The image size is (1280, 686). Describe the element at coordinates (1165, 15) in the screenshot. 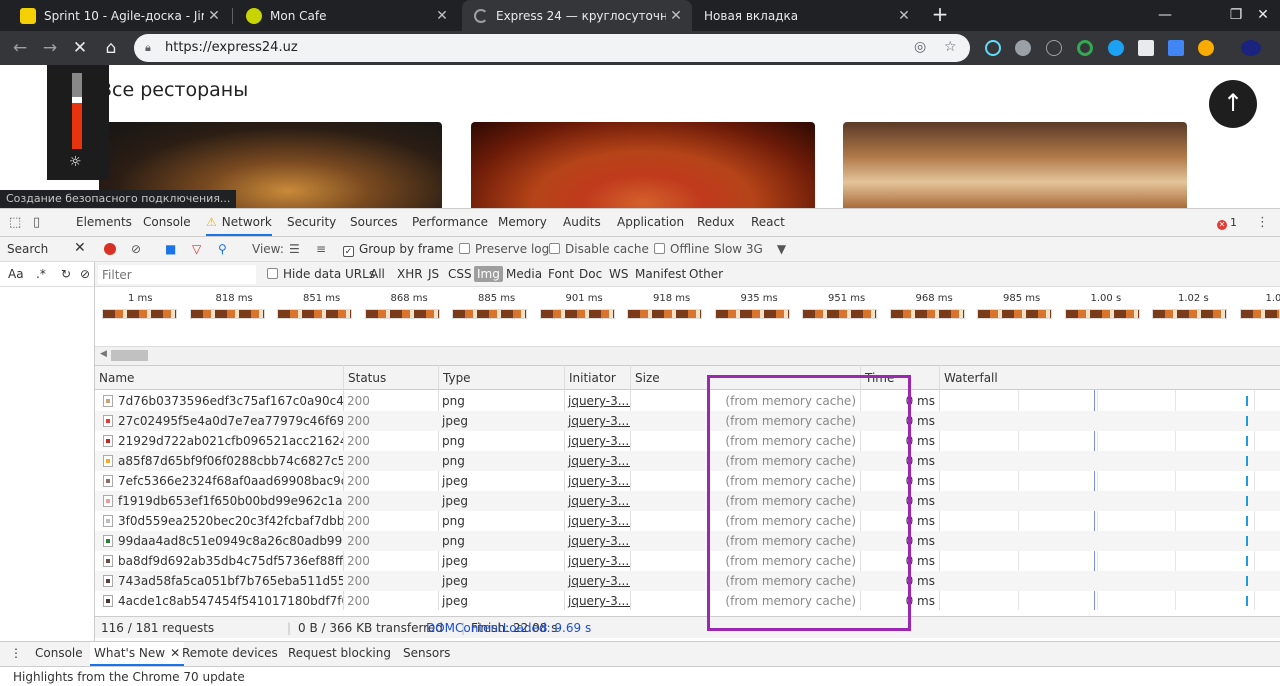

I see `minimize-icon: —` at that location.